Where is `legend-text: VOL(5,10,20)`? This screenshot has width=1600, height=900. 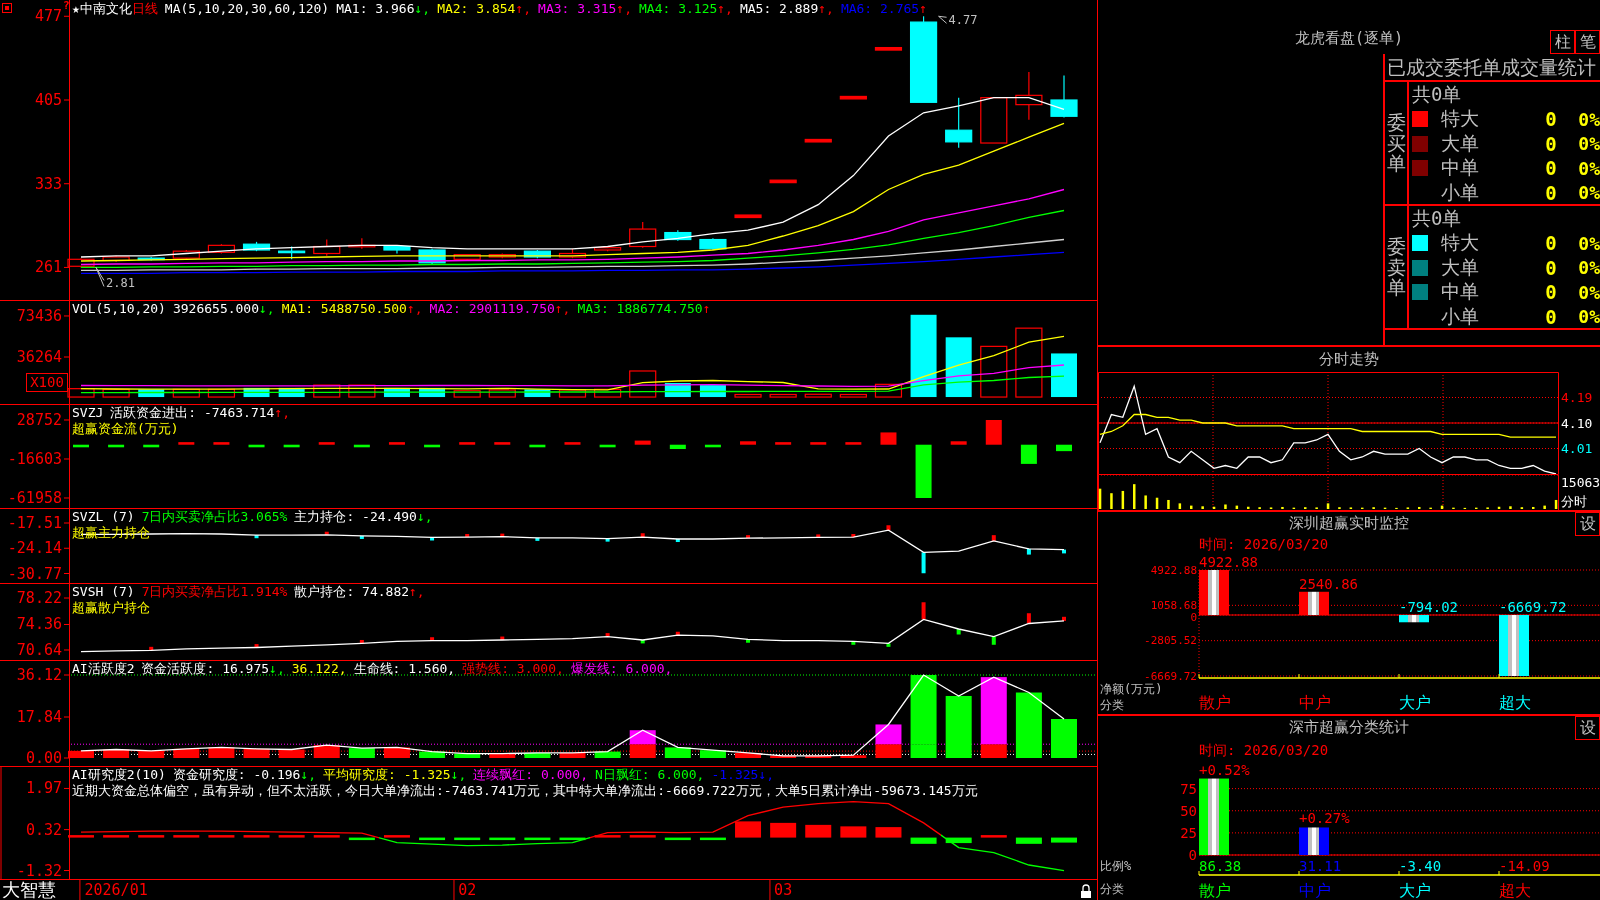 legend-text: VOL(5,10,20) is located at coordinates (119, 309).